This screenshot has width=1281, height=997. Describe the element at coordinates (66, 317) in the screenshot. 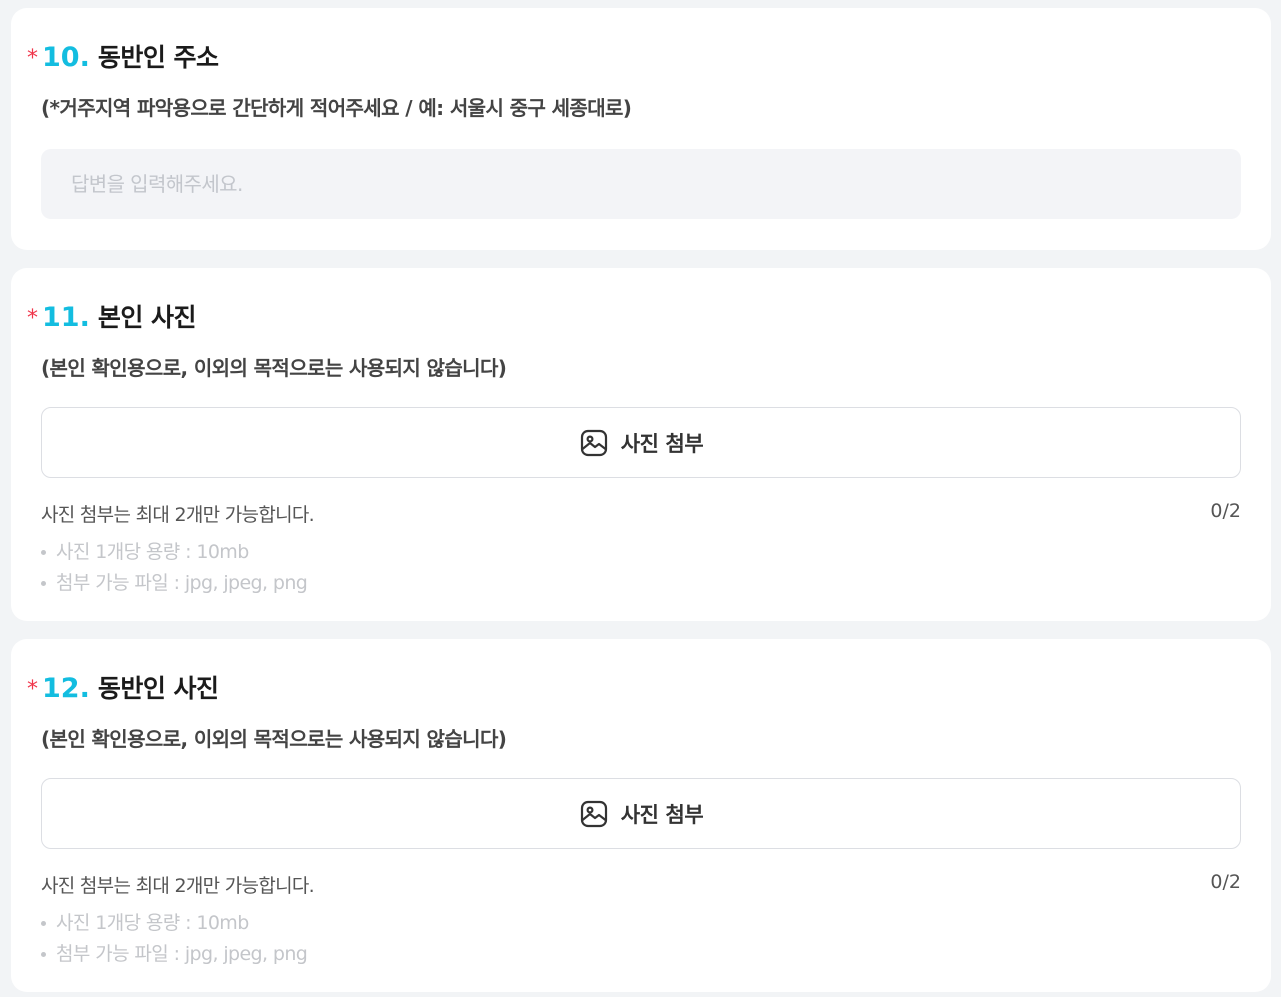

I see `question-number: 11.` at that location.